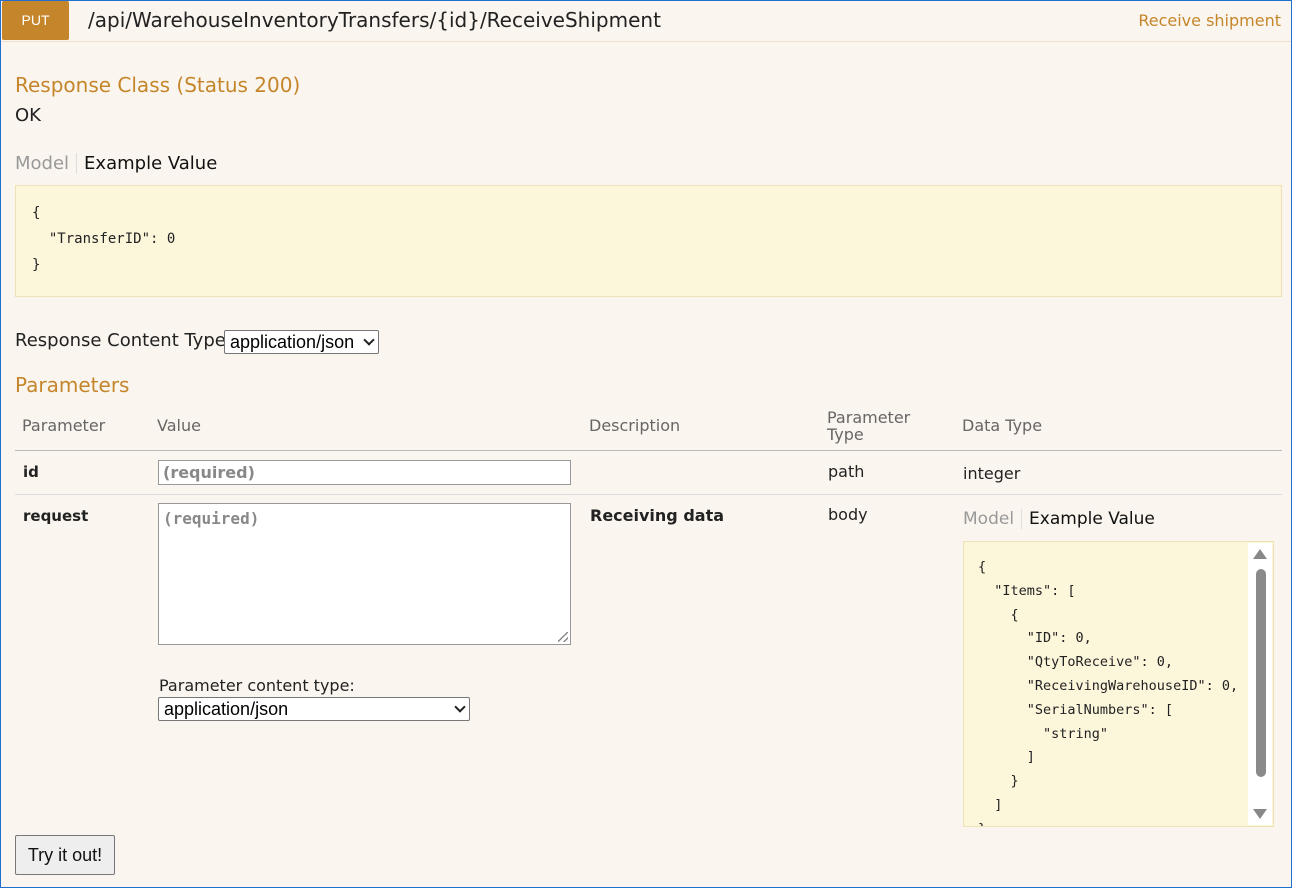  I want to click on param-content-type-label: Parameter content type:, so click(257, 685).